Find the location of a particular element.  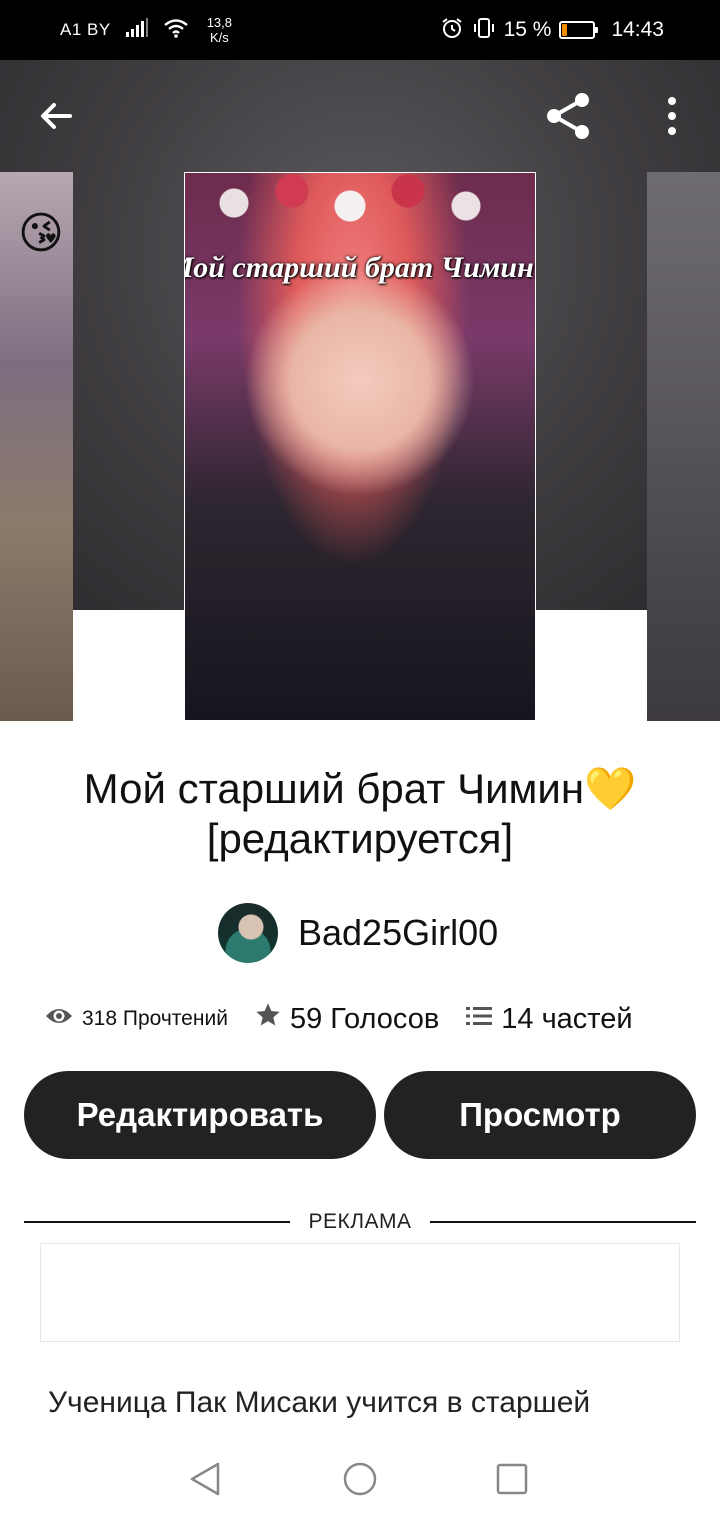

author-row: Bad25Girl00 is located at coordinates (358, 933).